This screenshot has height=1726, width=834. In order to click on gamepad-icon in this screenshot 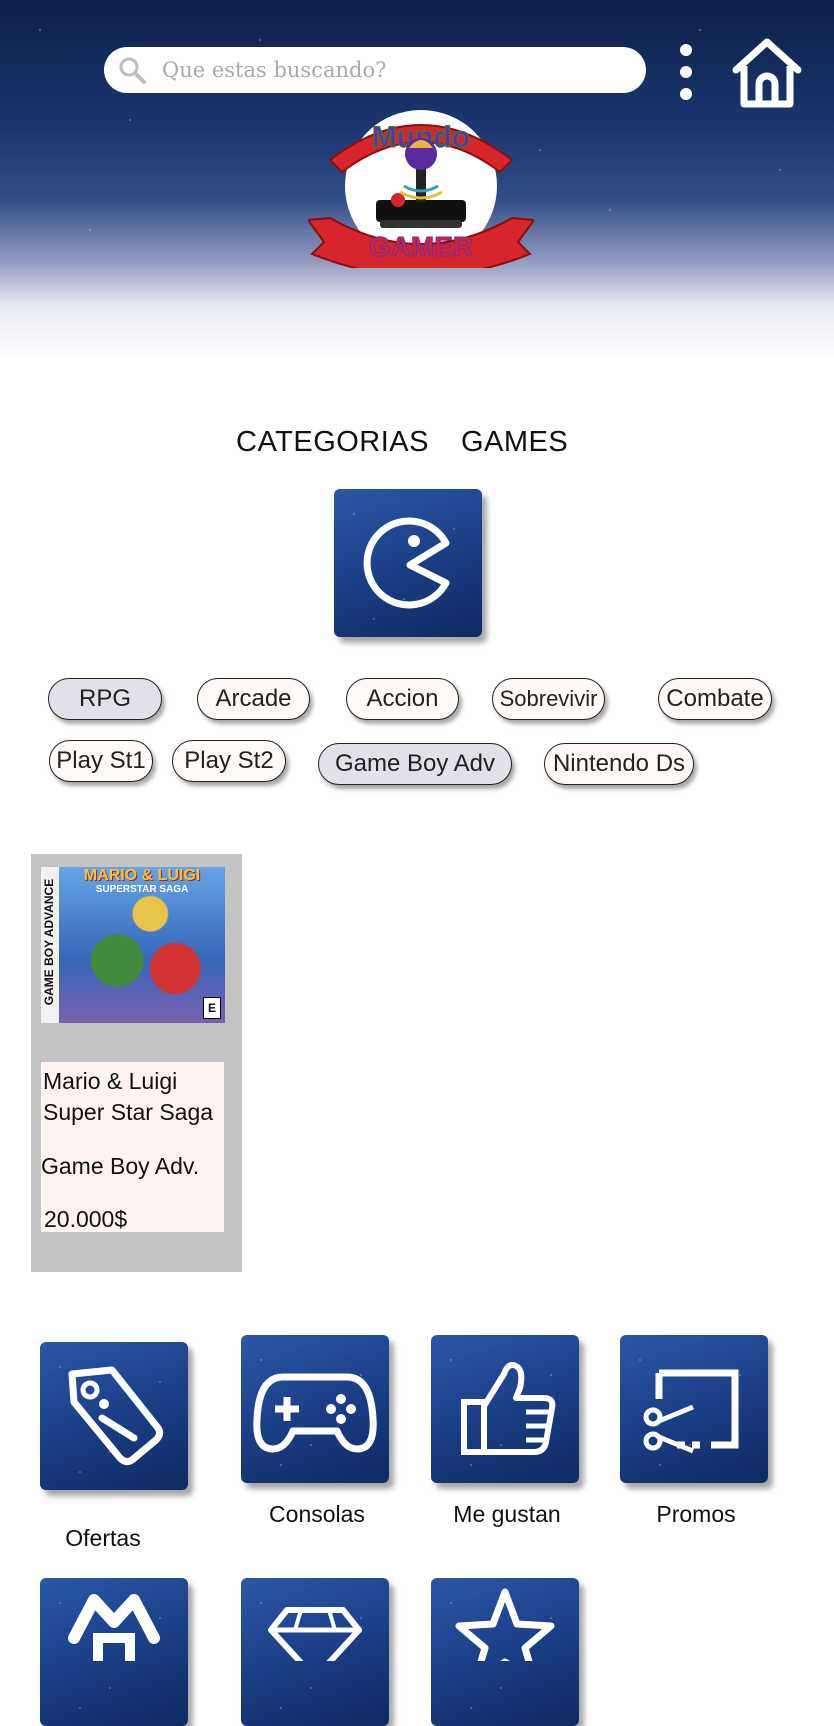, I will do `click(315, 1413)`.